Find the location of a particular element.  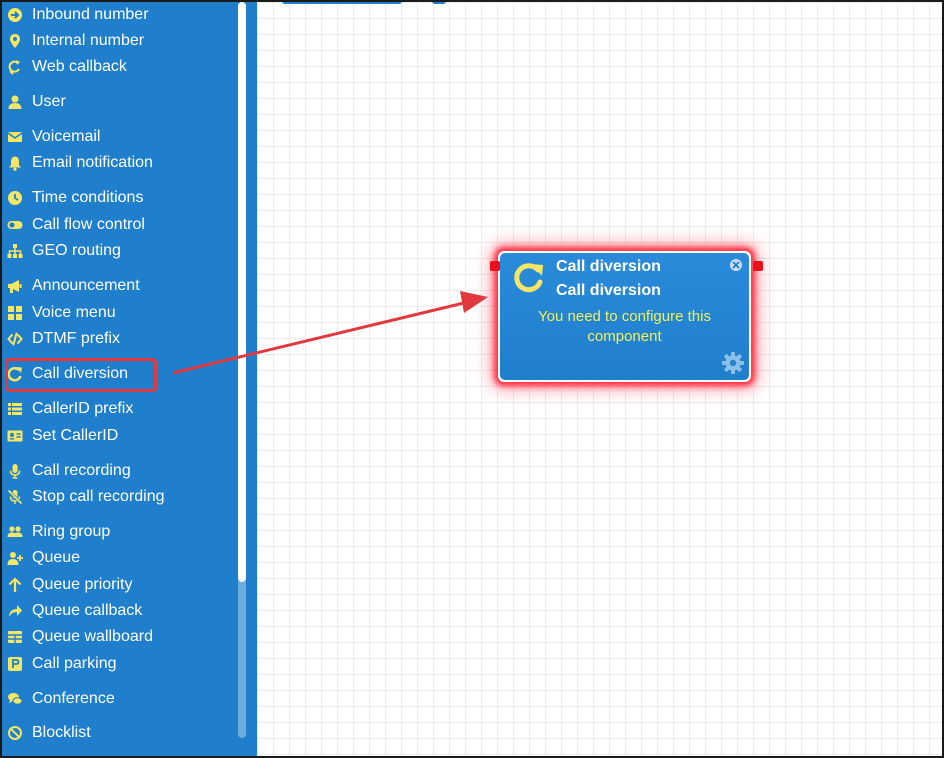

sidebar-item-label: Call flow control is located at coordinates (88, 224).